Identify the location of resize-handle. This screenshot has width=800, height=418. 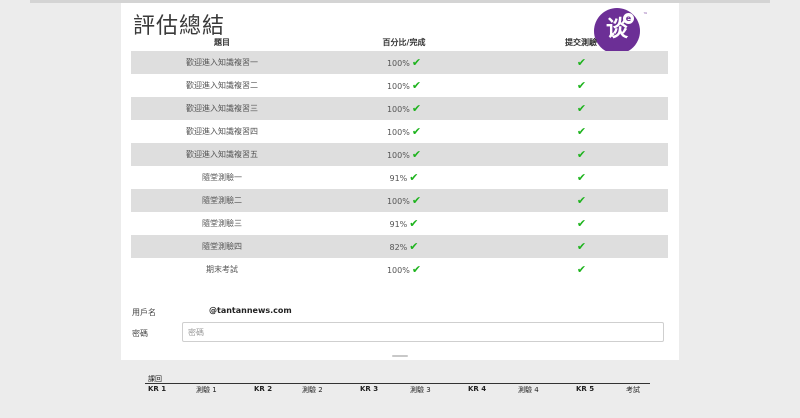
(400, 356).